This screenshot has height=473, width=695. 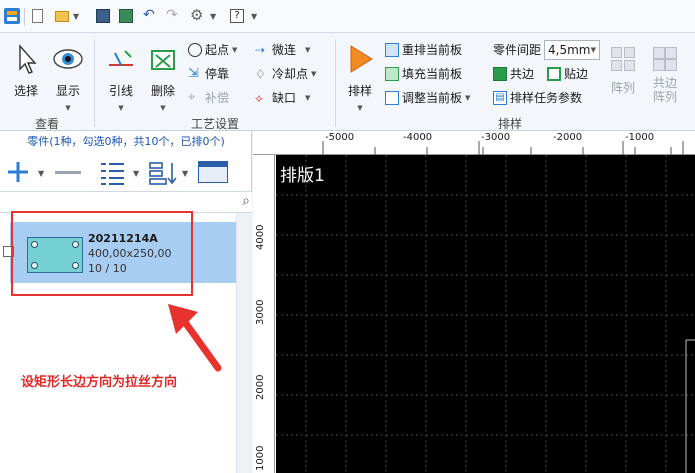 I want to click on cooling-point-icon: ♢, so click(x=260, y=74).